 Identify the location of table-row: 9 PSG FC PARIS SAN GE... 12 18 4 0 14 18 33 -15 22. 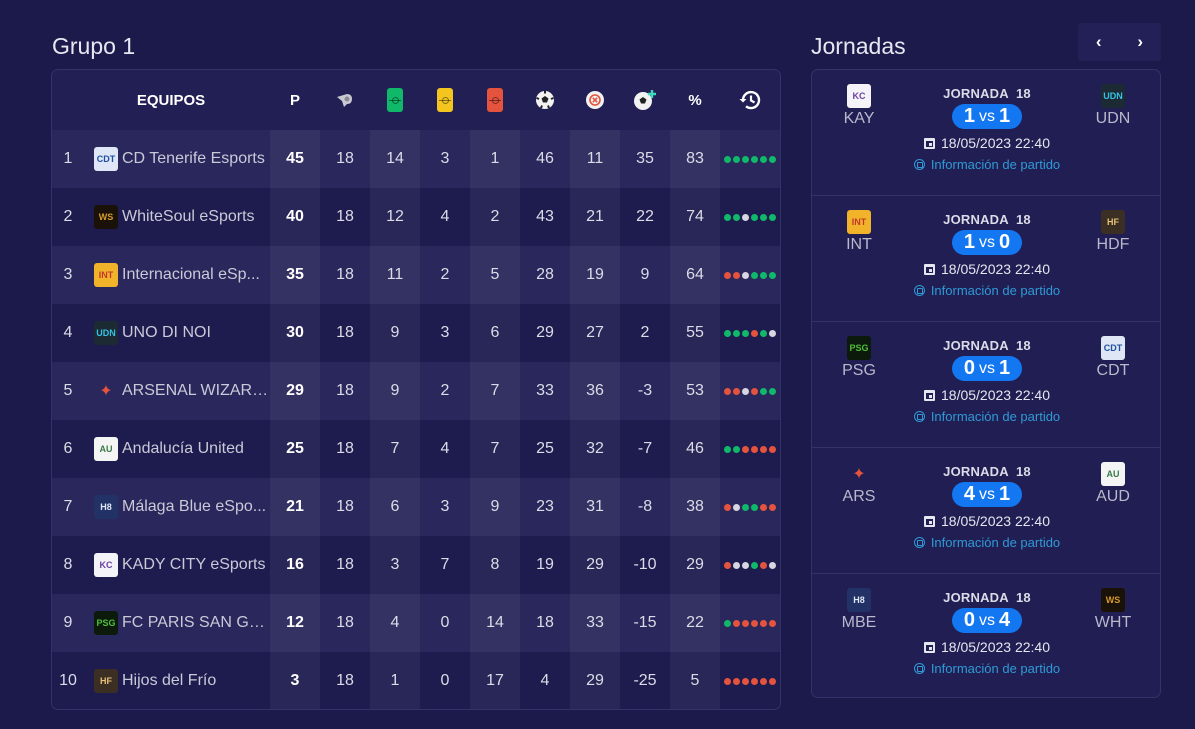
(416, 623).